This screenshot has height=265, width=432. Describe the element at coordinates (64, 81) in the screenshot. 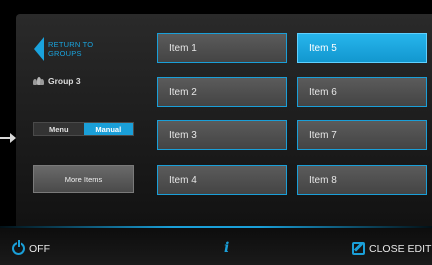

I see `group-name: Group 3` at that location.